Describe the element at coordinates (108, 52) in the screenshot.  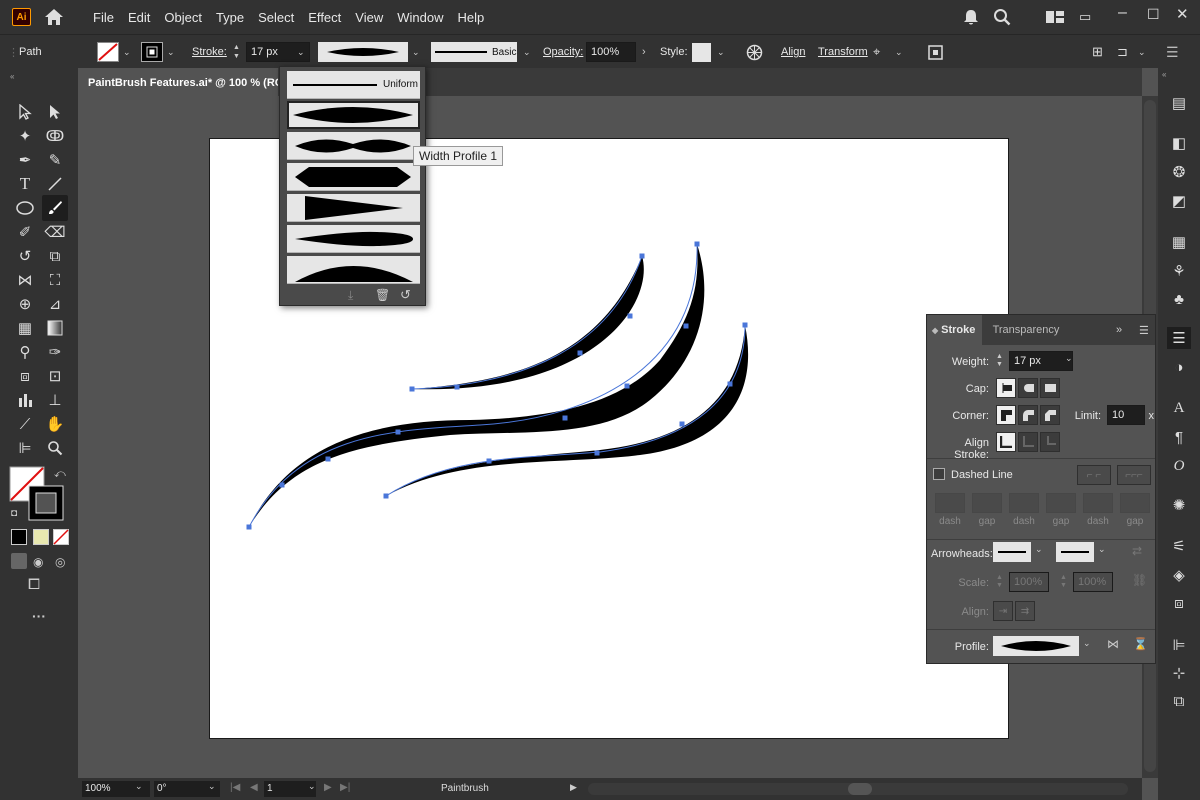
I see `fill-none-swatch-icon` at that location.